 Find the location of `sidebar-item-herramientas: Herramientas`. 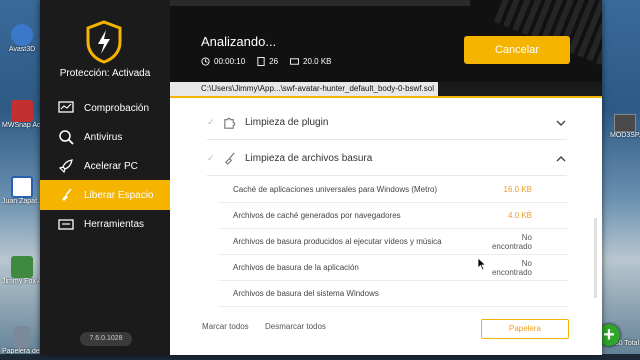

sidebar-item-herramientas: Herramientas is located at coordinates (105, 224).